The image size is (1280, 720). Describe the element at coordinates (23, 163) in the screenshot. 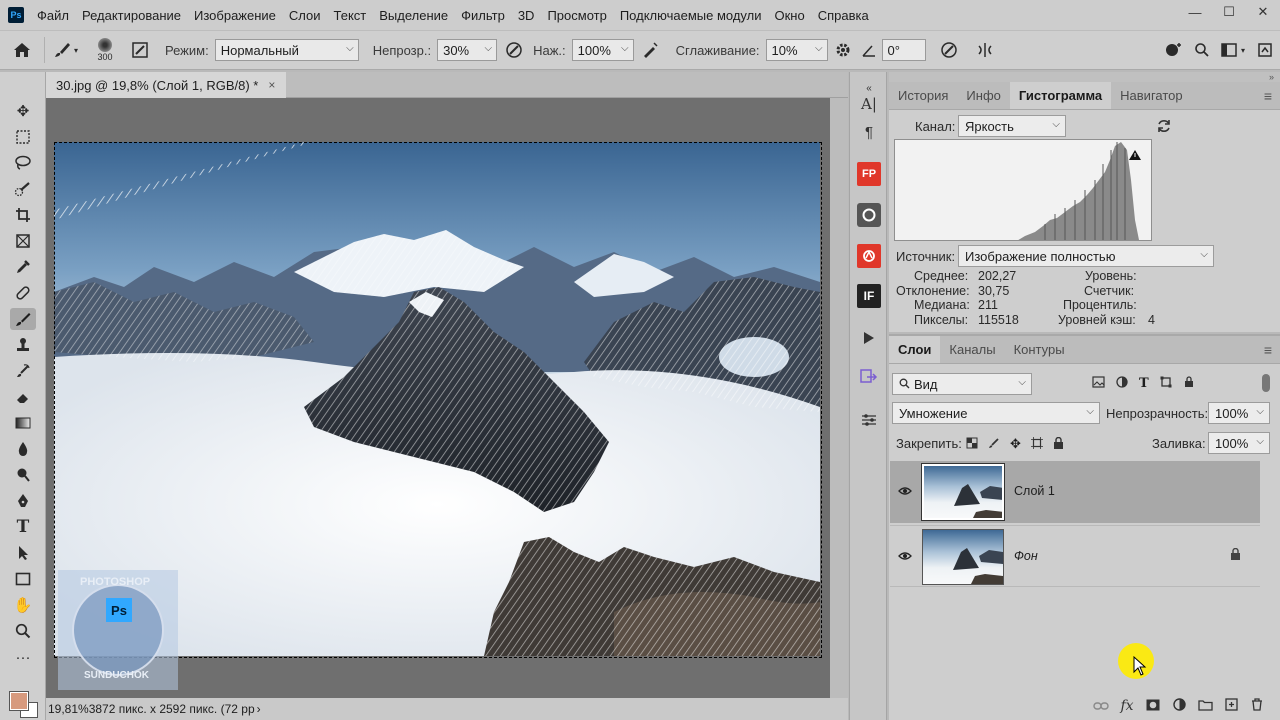

I see `lasso-tool-icon` at that location.